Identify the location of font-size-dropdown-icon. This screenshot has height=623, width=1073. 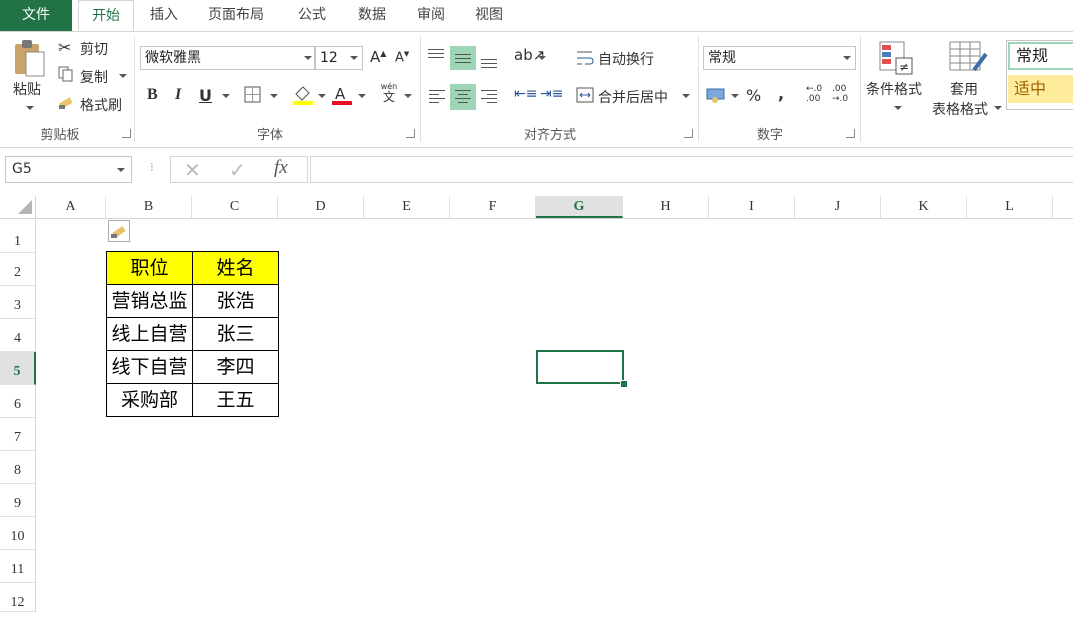
(354, 58).